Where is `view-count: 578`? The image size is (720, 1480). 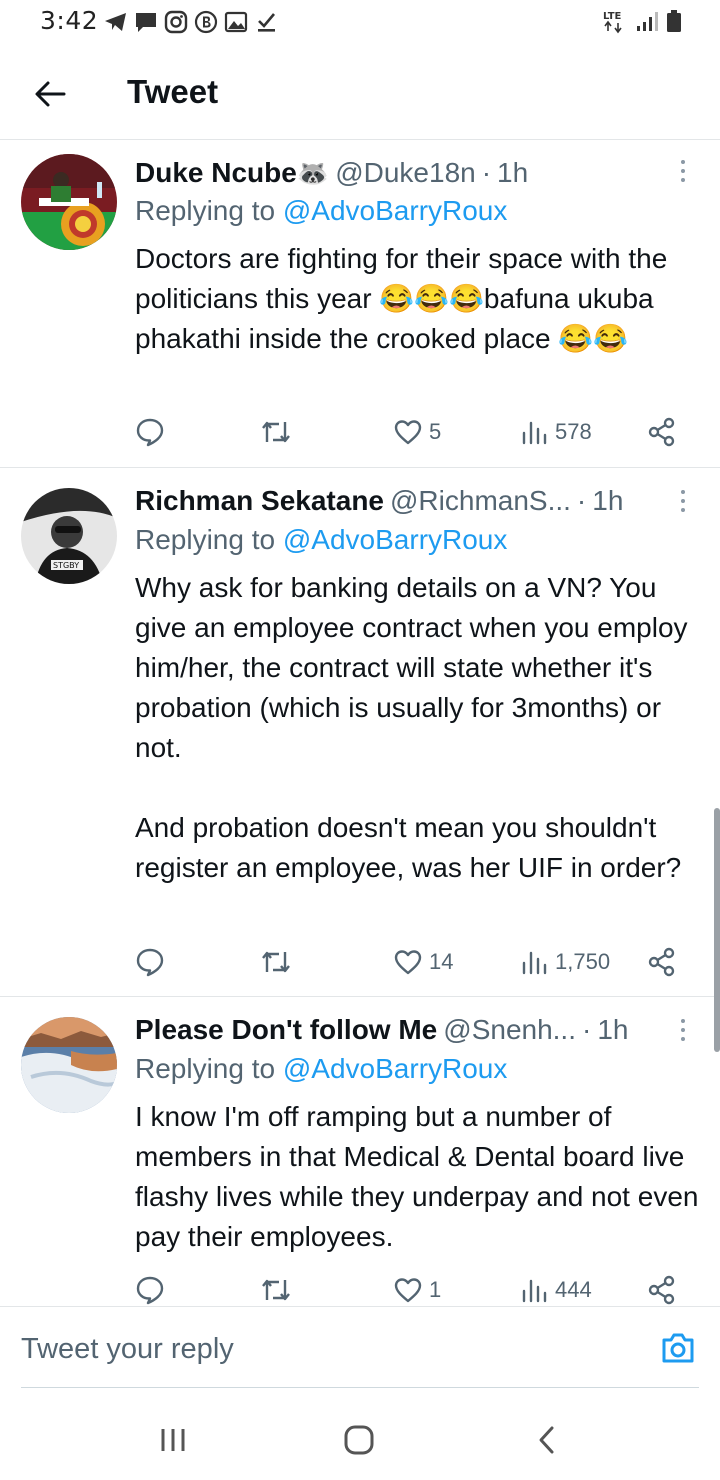
view-count: 578 is located at coordinates (573, 431).